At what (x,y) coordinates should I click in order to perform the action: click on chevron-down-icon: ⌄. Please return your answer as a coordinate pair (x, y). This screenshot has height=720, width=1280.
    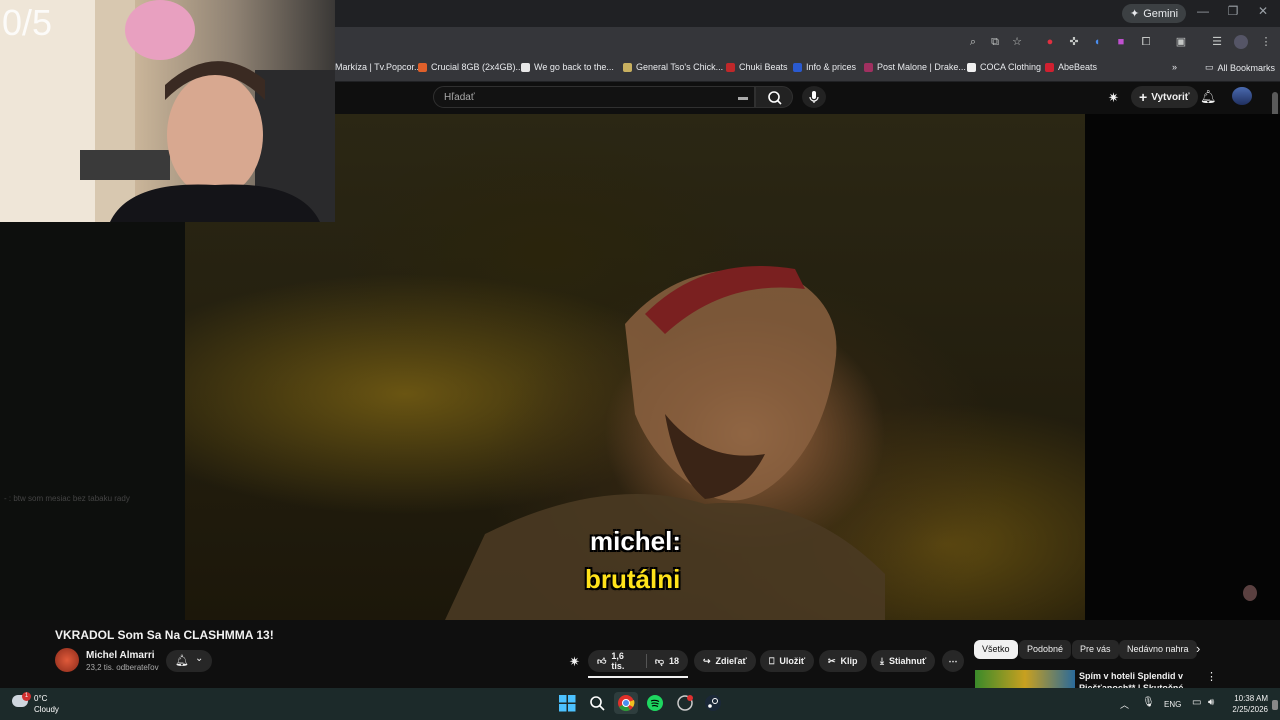
    Looking at the image, I should click on (199, 658).